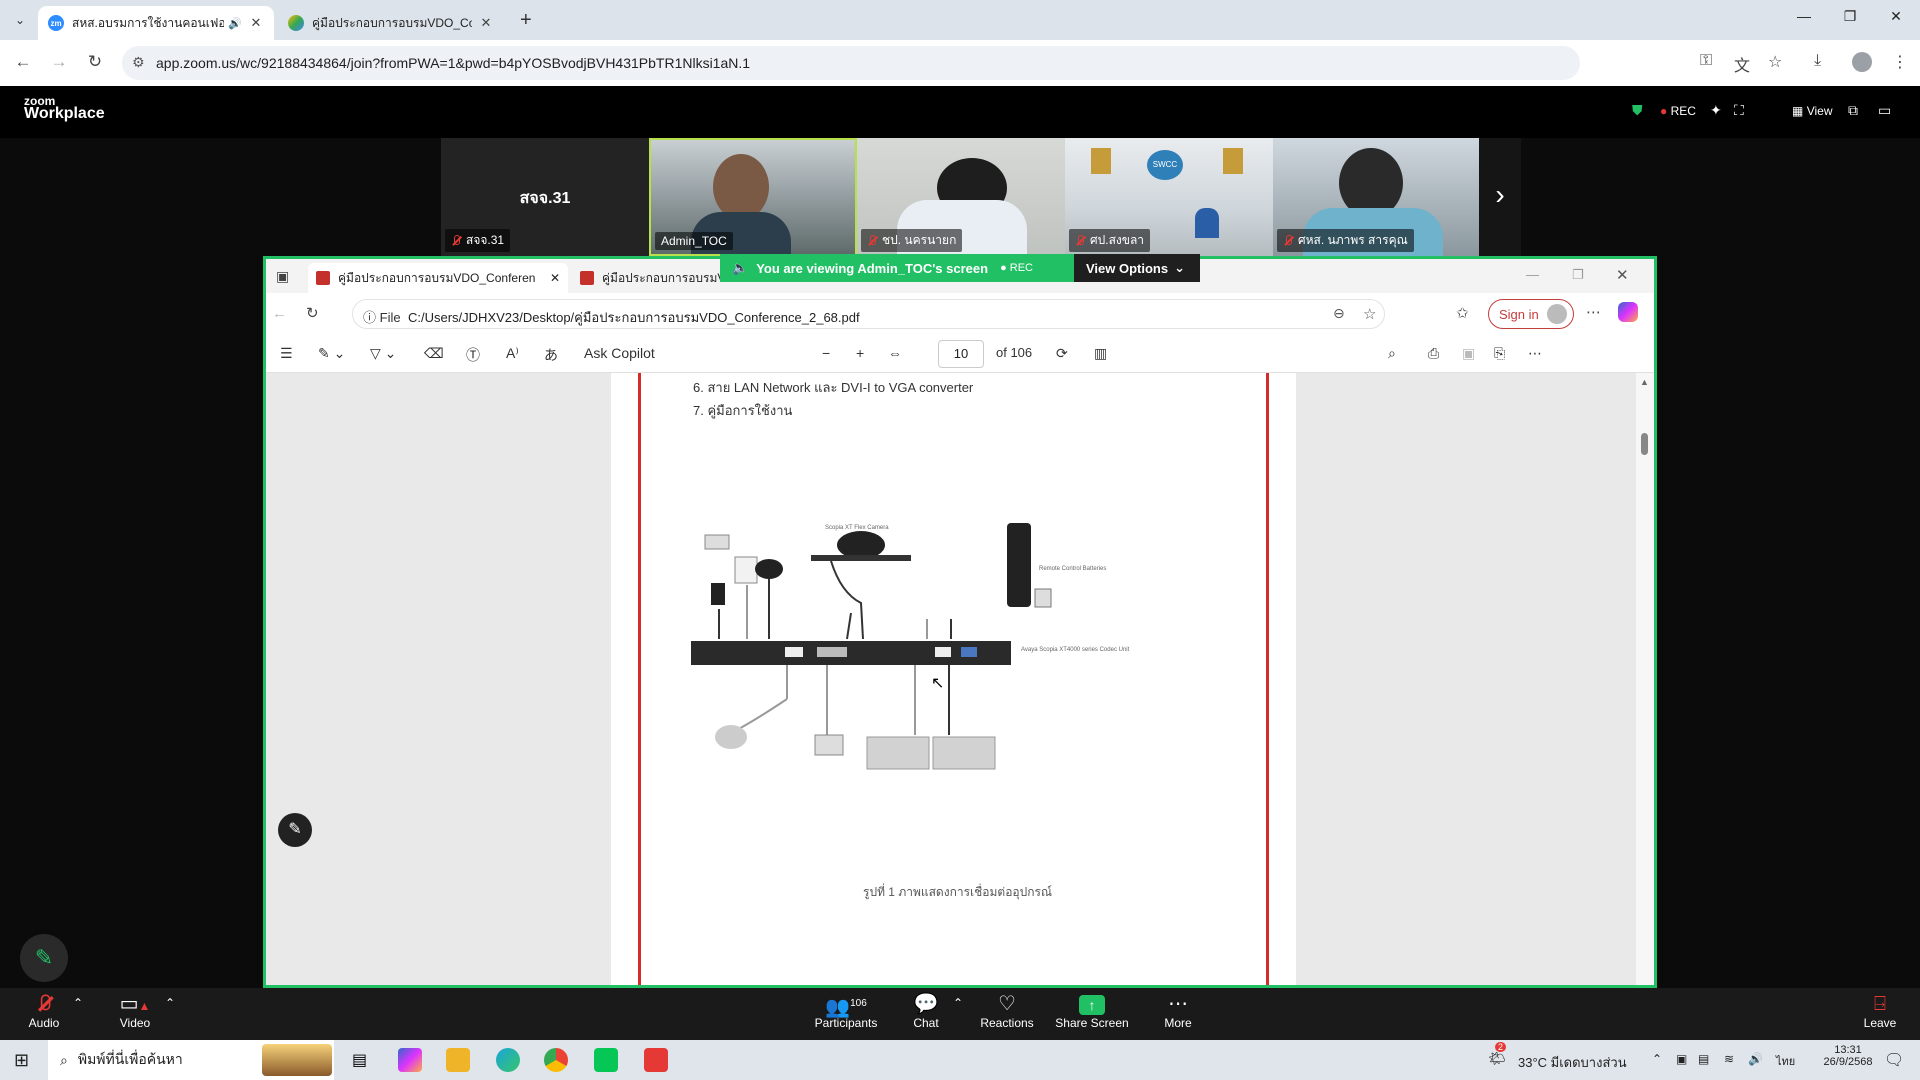 This screenshot has width=1920, height=1080. I want to click on participant-tile: SWCC ศป.สงขลา, so click(1169, 197).